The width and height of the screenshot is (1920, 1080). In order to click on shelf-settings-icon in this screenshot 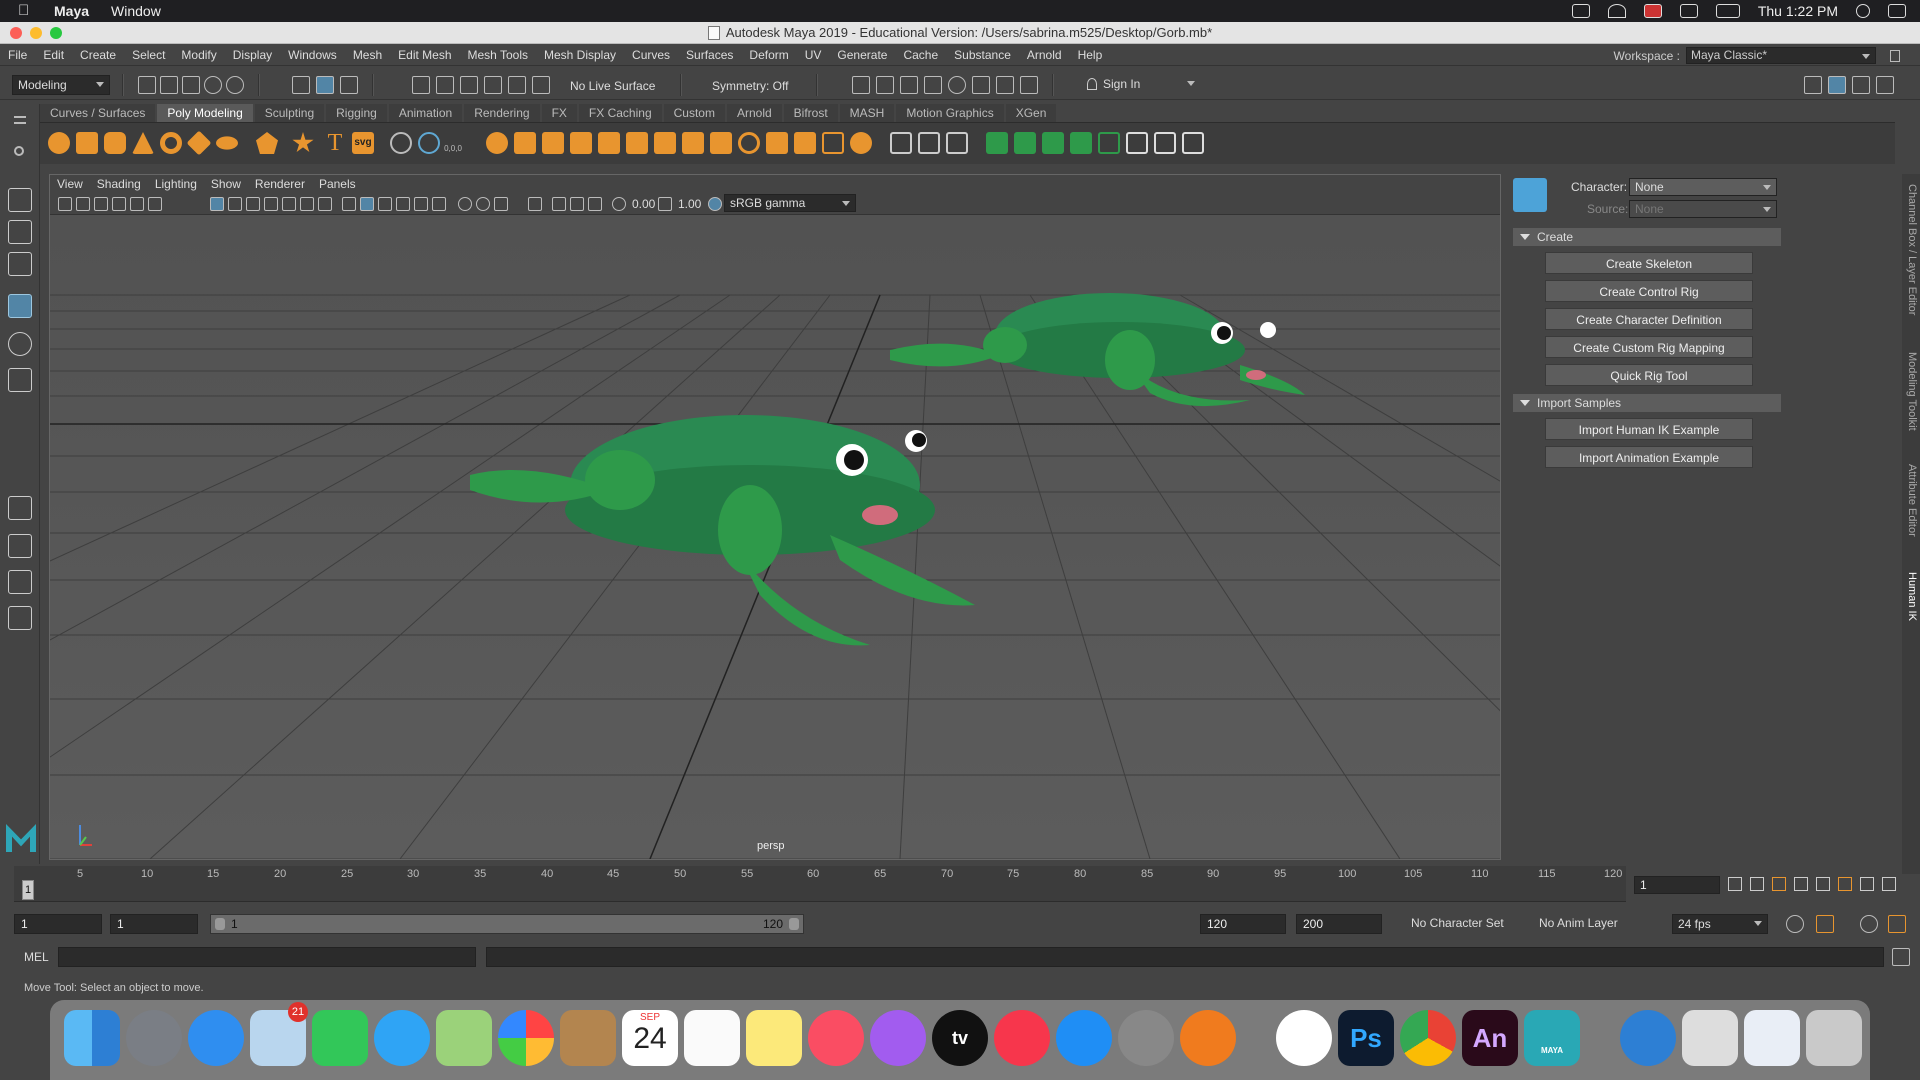, I will do `click(19, 151)`.